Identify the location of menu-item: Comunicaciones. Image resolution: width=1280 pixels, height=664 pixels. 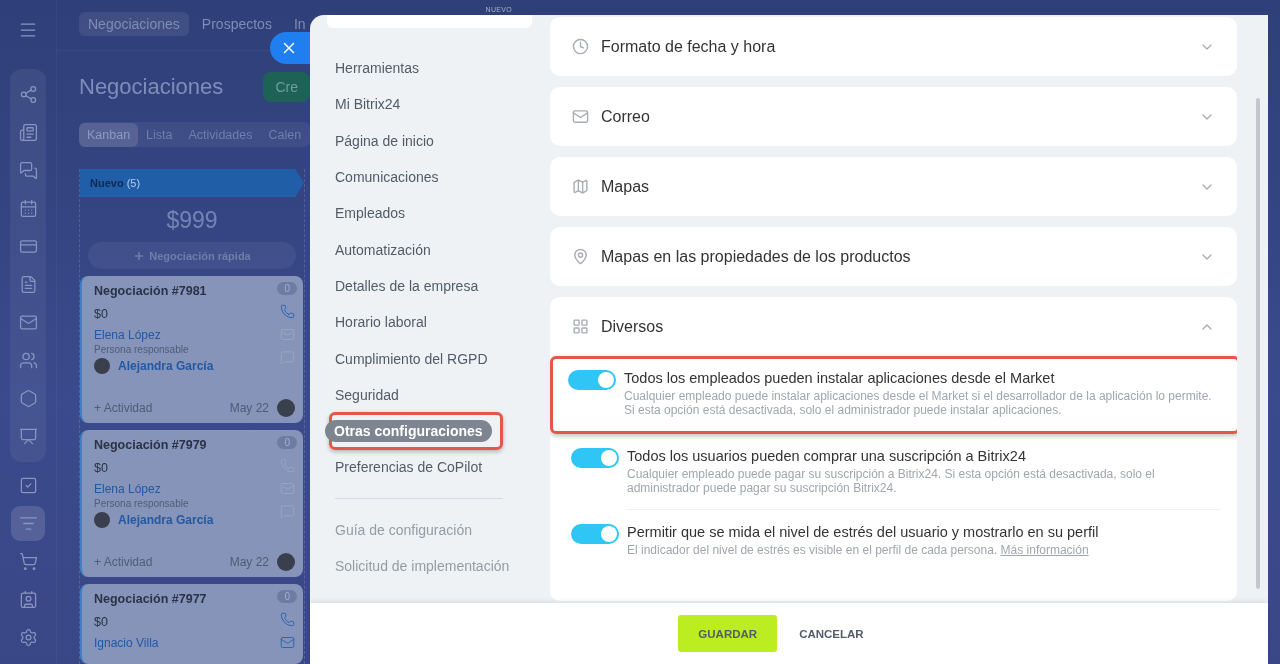
(387, 177).